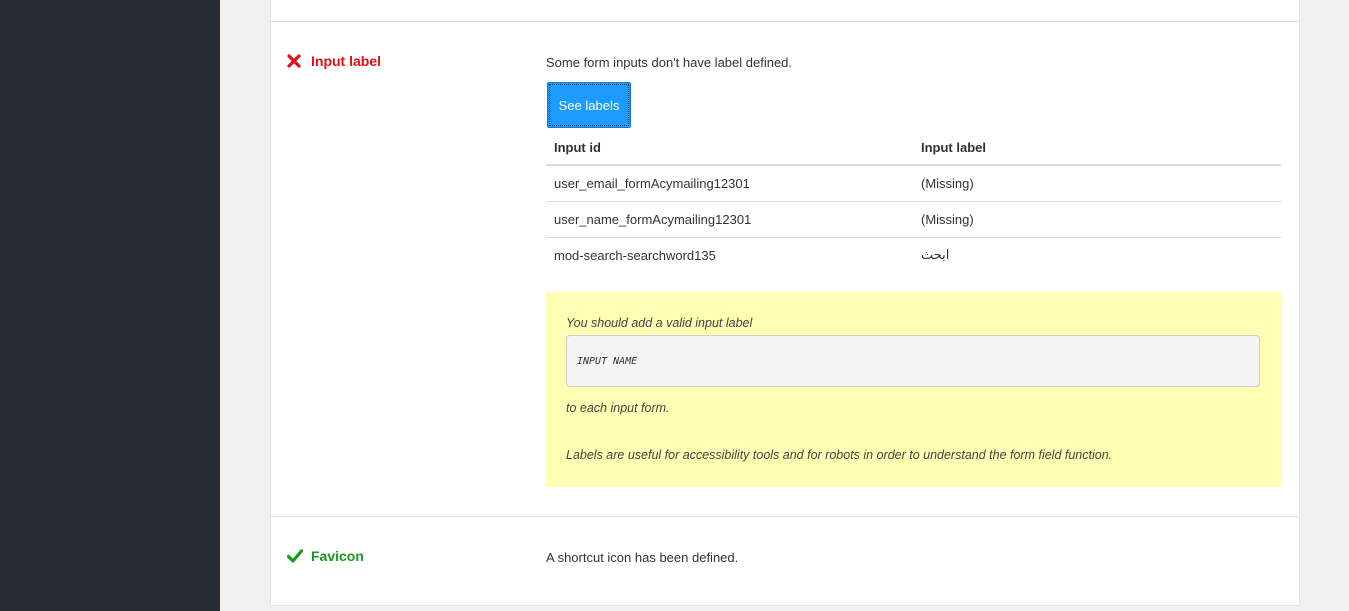  I want to click on column-header-input-id: Input id, so click(729, 148).